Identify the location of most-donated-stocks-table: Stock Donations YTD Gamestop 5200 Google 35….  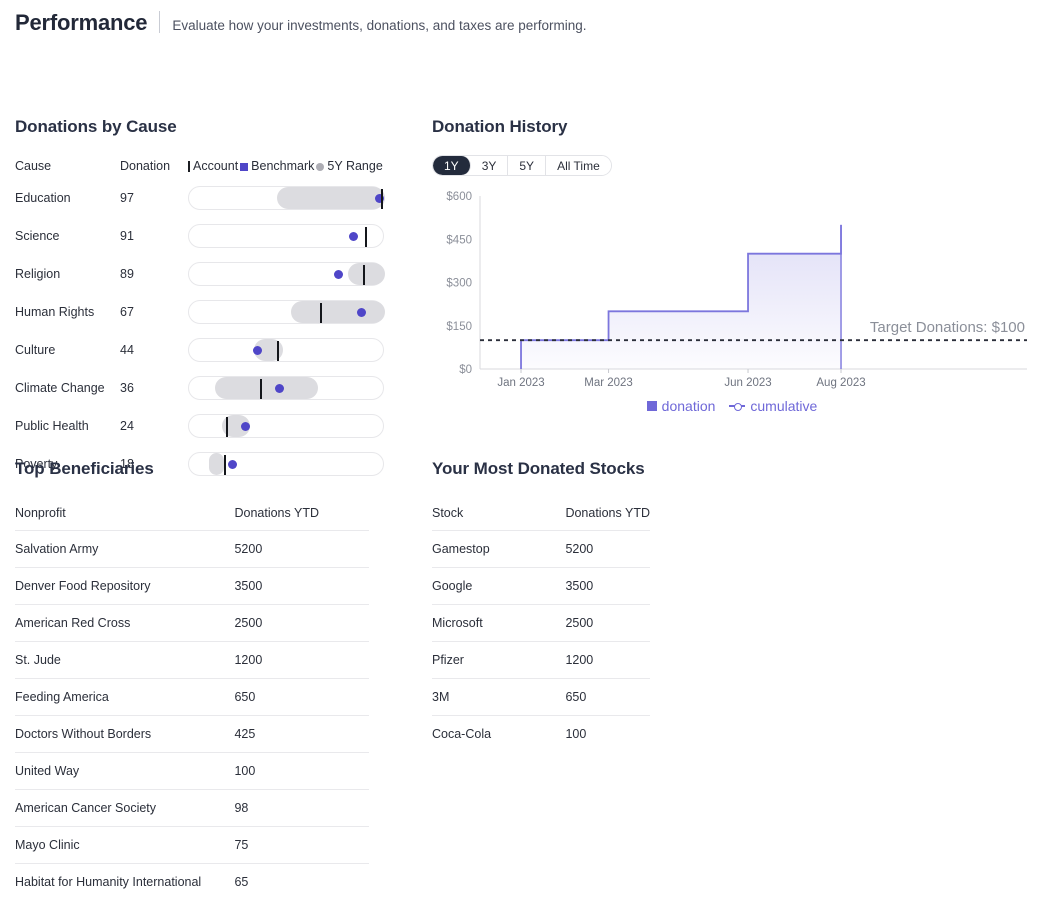
(541, 629).